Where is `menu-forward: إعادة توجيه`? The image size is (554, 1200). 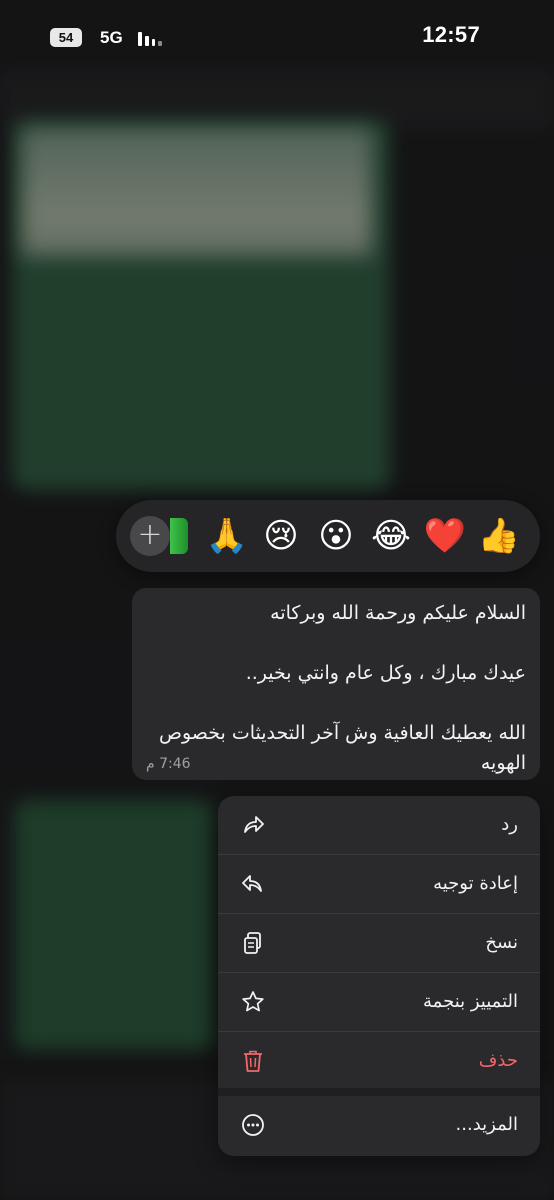 menu-forward: إعادة توجيه is located at coordinates (379, 884).